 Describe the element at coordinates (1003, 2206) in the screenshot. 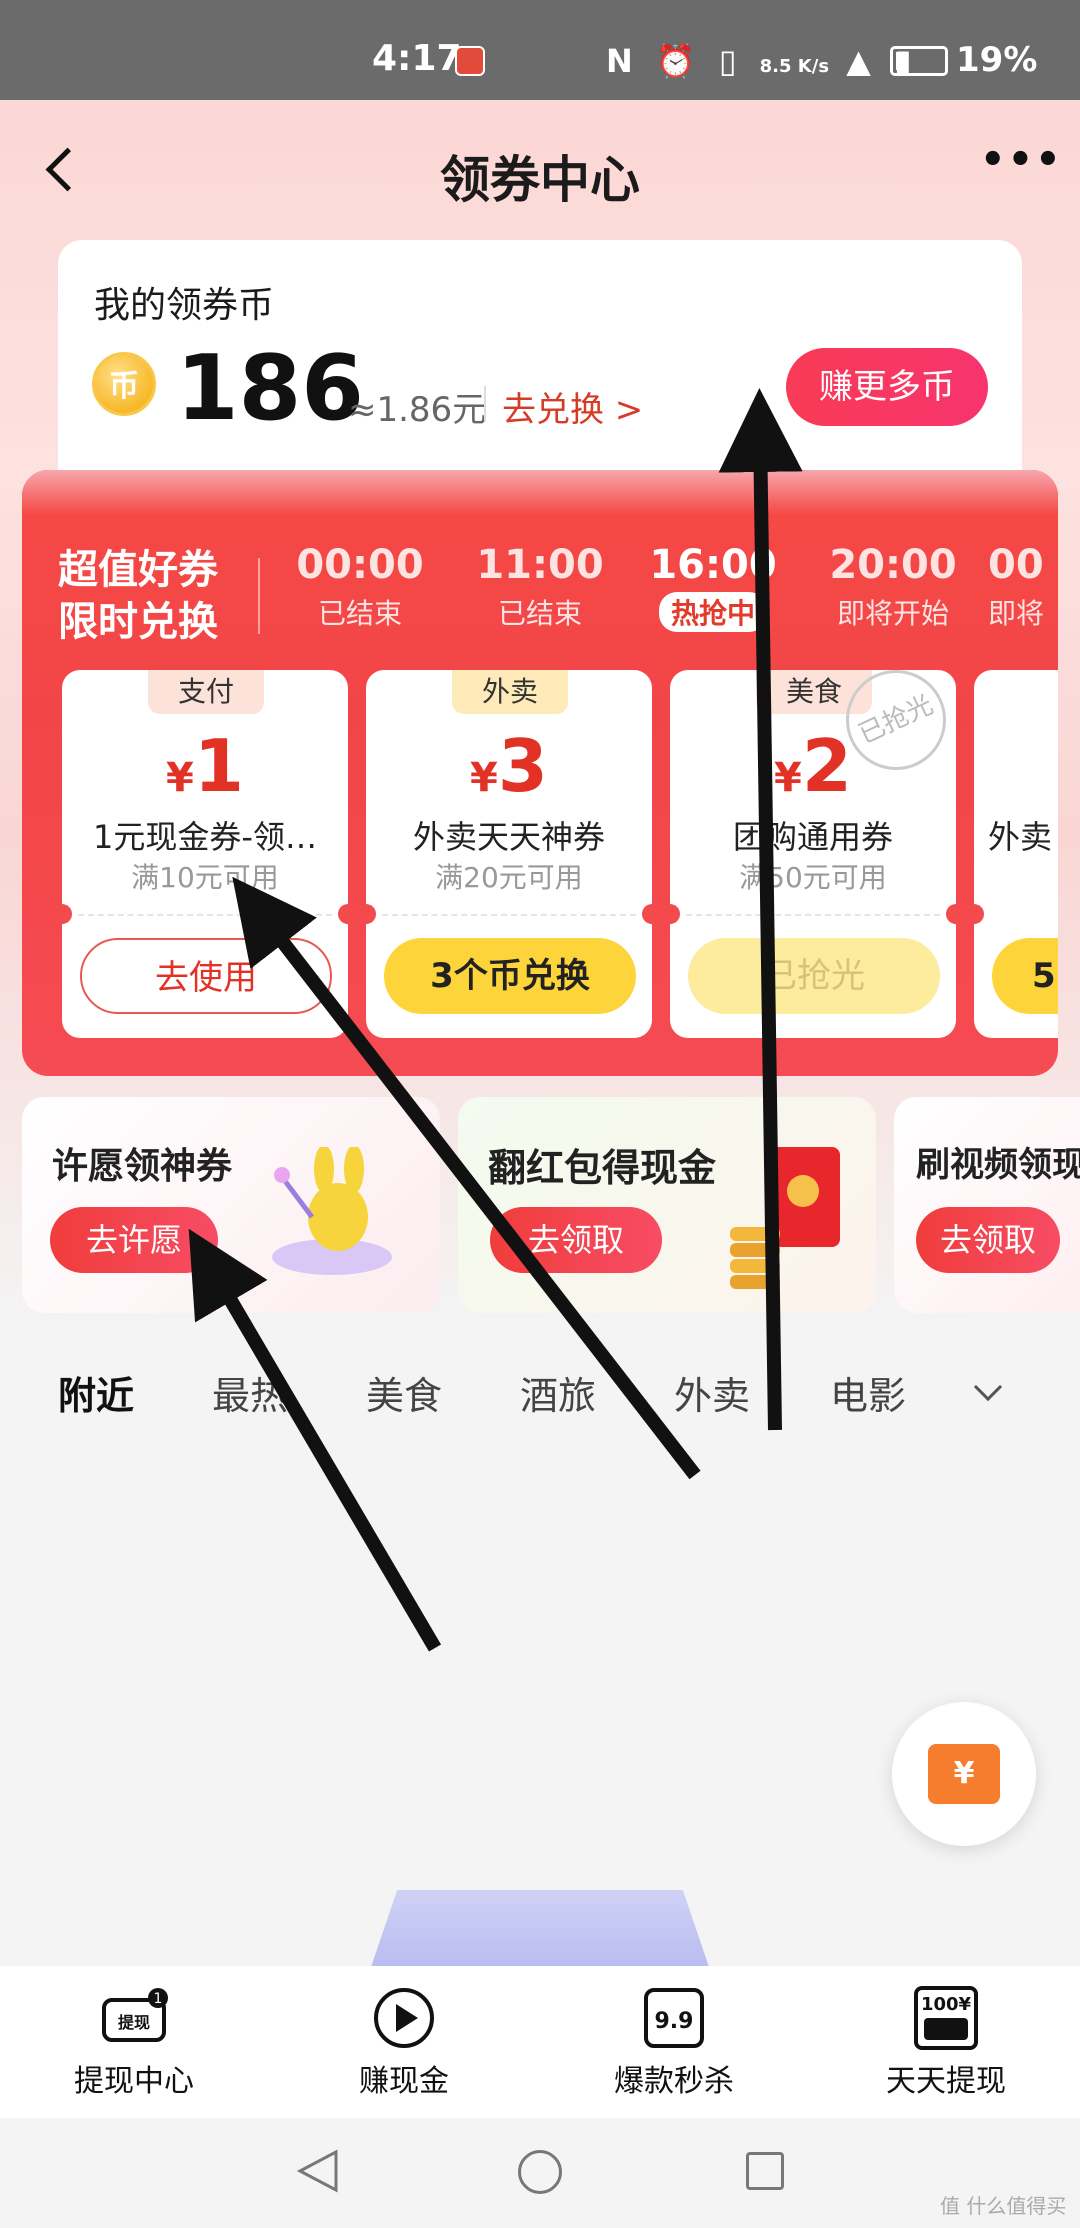

I see `watermark: 值 什么值得买` at that location.